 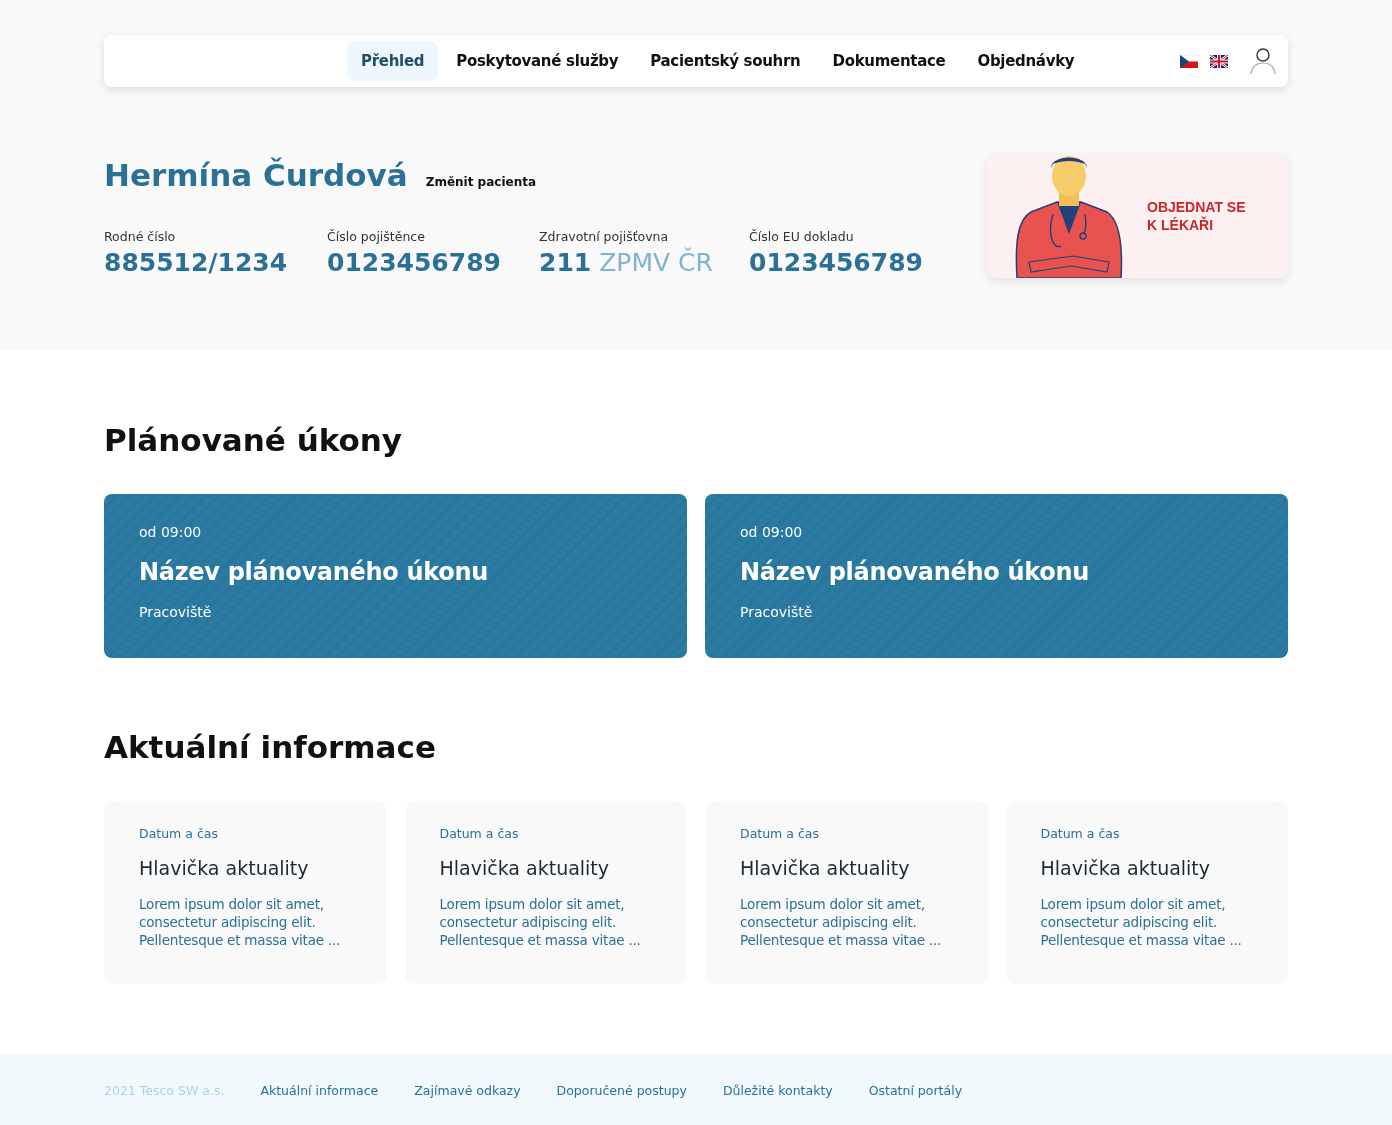 I want to click on footer-link: Zajímavé odkazy, so click(x=467, y=1090).